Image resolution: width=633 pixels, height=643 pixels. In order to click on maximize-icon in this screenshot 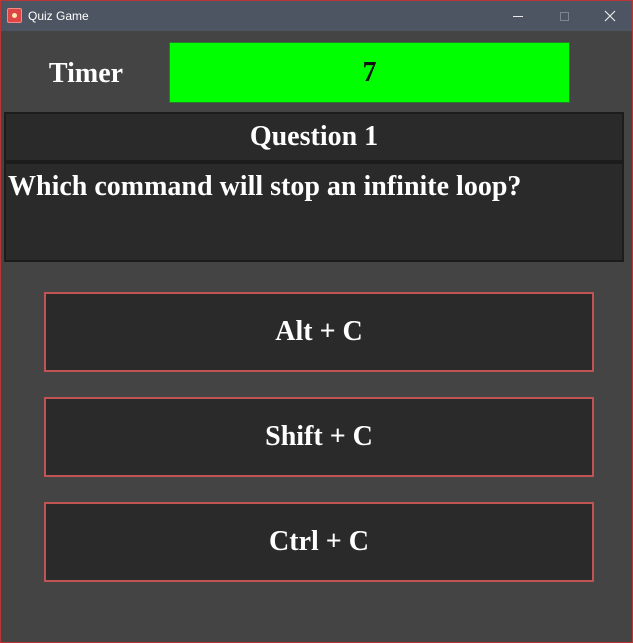, I will do `click(564, 16)`.